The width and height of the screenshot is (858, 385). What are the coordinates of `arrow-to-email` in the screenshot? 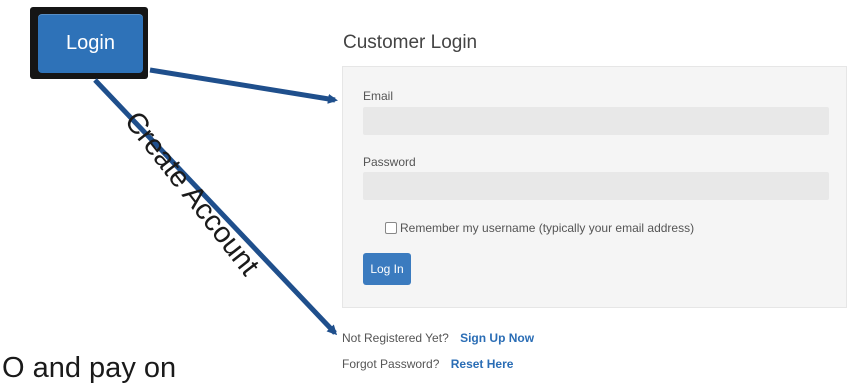 It's located at (243, 85).